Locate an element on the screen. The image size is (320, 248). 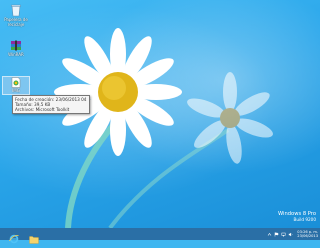
system-tray: 03:26 p. m. 23/06/2013 is located at coordinates (292, 234).